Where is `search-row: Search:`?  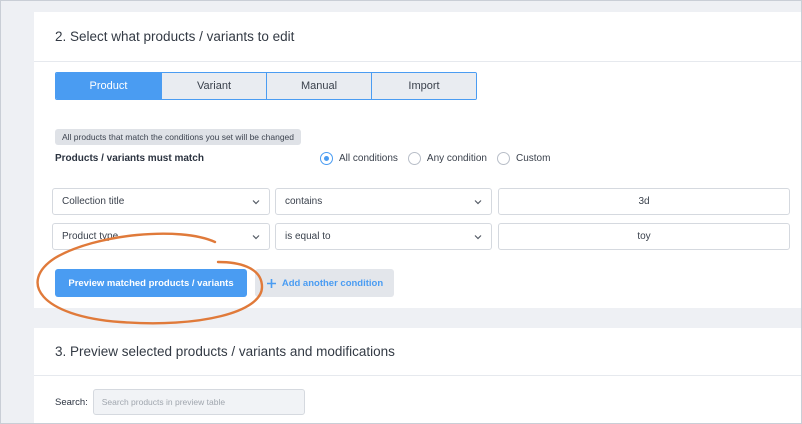 search-row: Search: is located at coordinates (180, 402).